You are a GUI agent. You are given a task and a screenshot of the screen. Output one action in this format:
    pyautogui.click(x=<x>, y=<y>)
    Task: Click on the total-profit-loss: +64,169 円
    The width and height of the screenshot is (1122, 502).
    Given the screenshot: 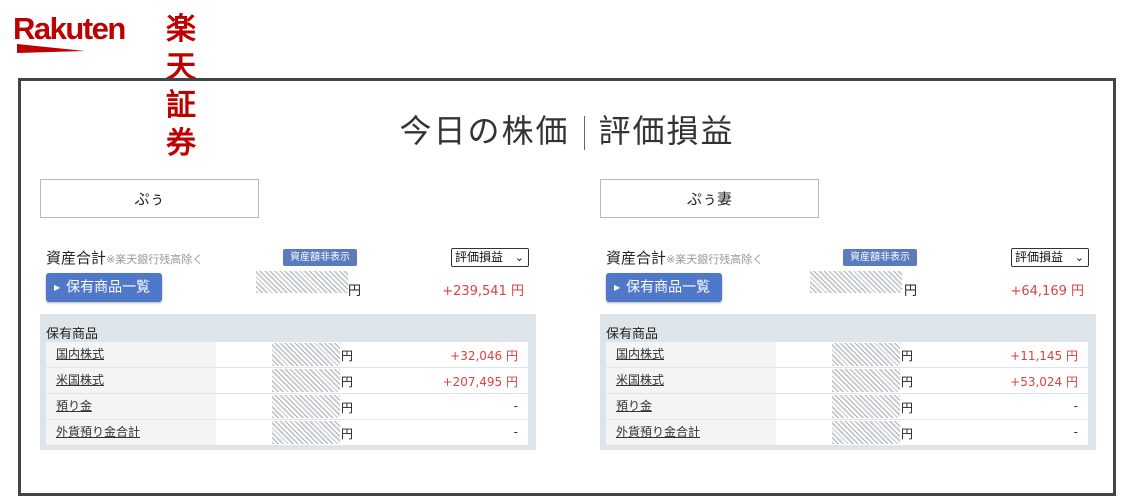 What is the action you would take?
    pyautogui.click(x=1047, y=291)
    